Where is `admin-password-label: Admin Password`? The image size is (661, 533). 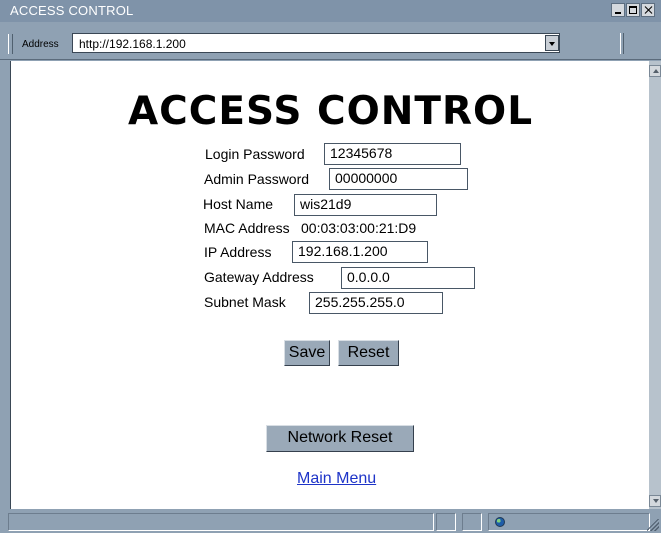
admin-password-label: Admin Password is located at coordinates (257, 179).